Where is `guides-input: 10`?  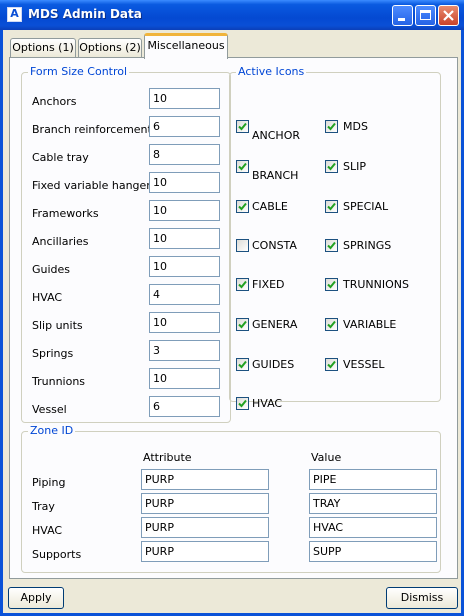 guides-input: 10 is located at coordinates (184, 266).